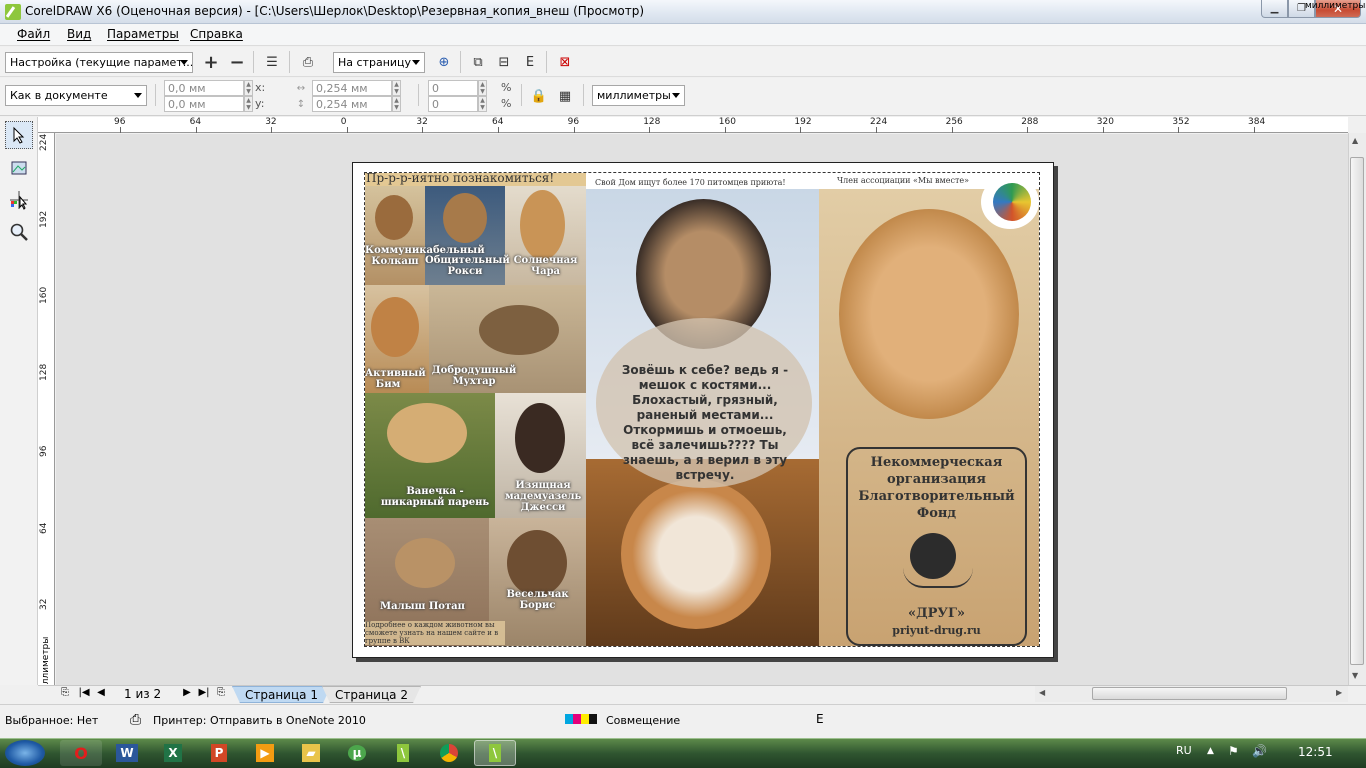 The width and height of the screenshot is (1366, 768). Describe the element at coordinates (1355, 675) in the screenshot. I see `scroll-down-icon: ▼` at that location.